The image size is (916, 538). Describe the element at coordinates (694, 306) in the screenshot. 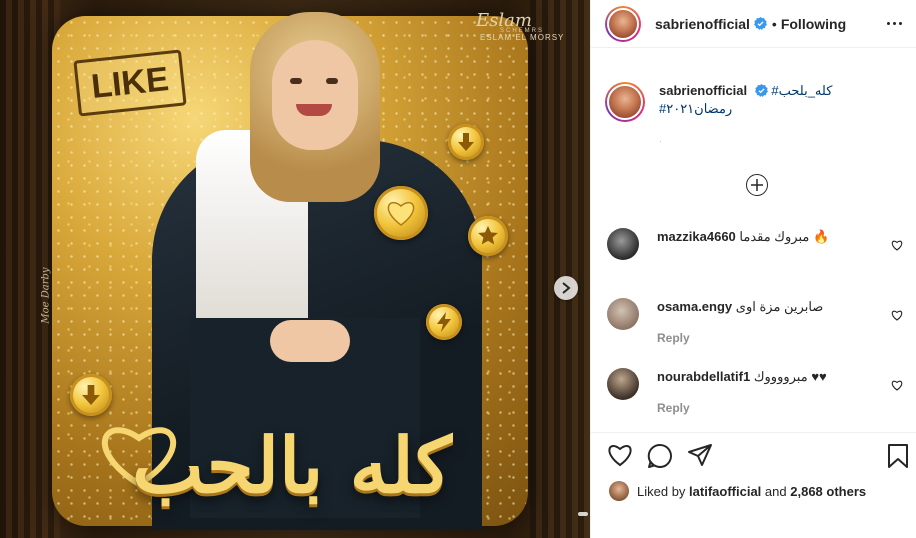

I see `commenter-username: osama.engy` at that location.